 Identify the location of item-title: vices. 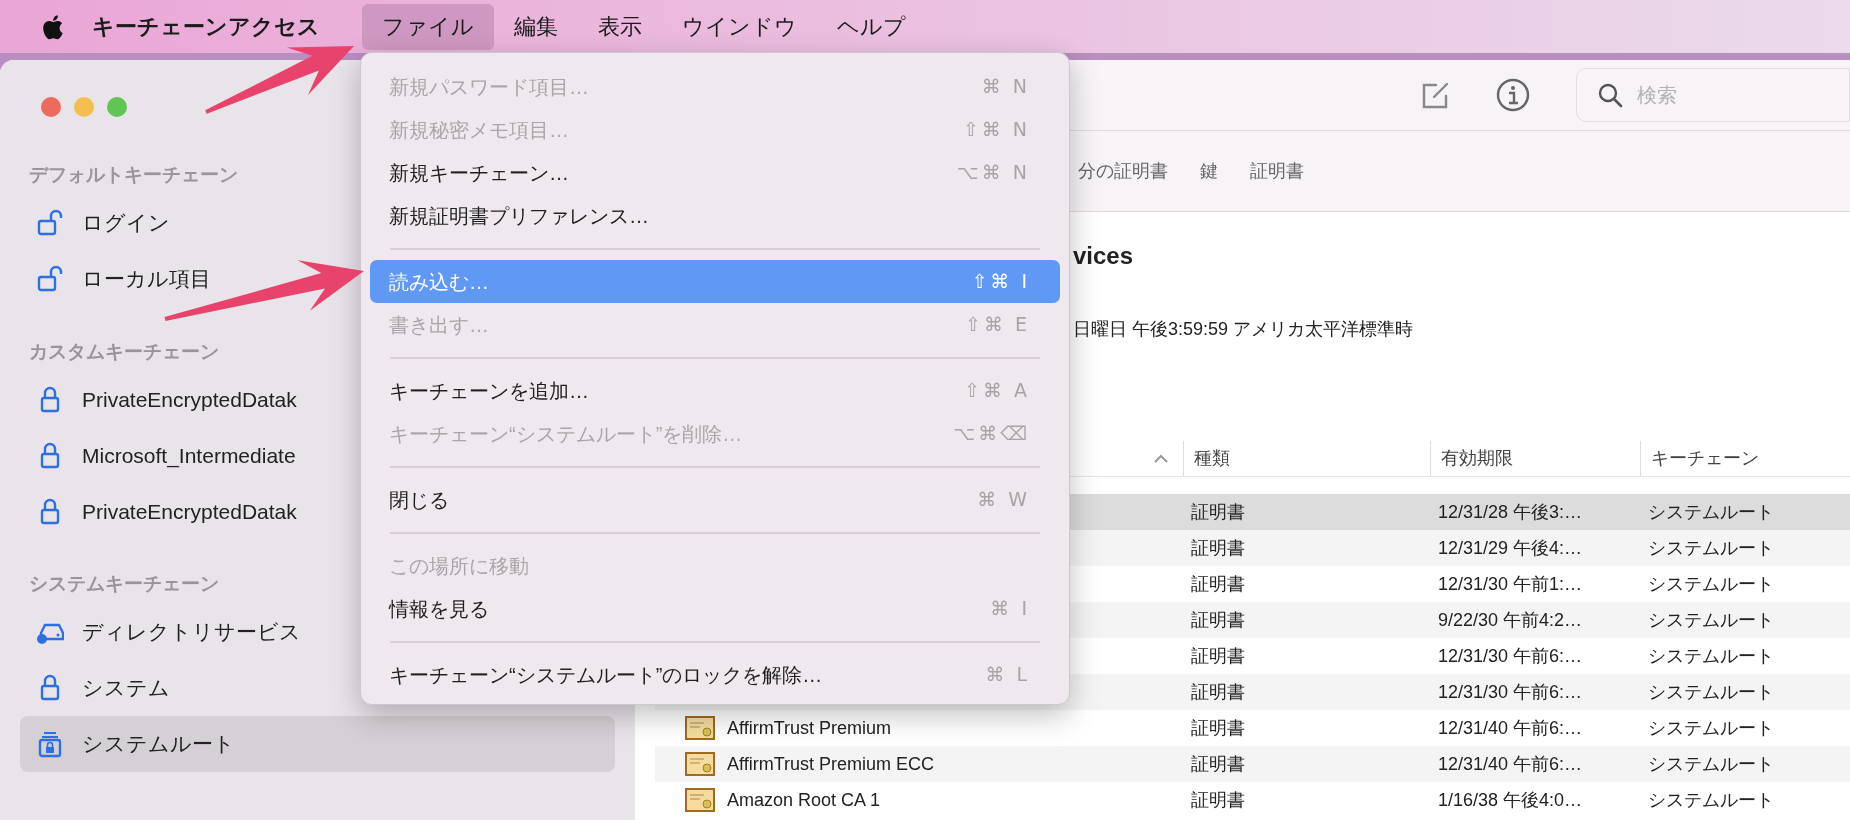
(1104, 256).